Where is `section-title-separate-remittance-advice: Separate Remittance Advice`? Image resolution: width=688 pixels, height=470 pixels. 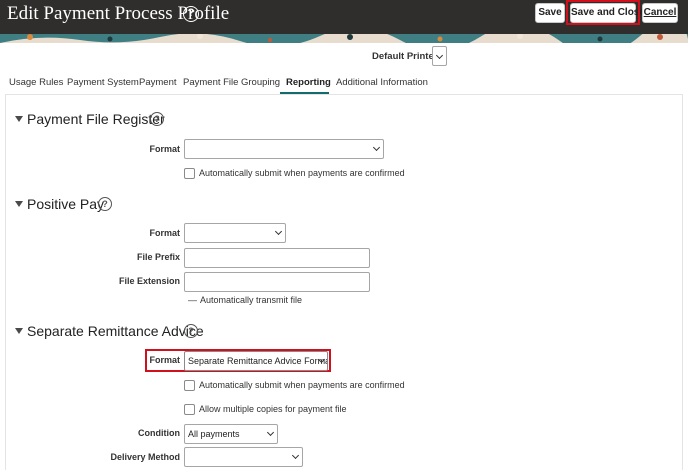 section-title-separate-remittance-advice: Separate Remittance Advice is located at coordinates (115, 331).